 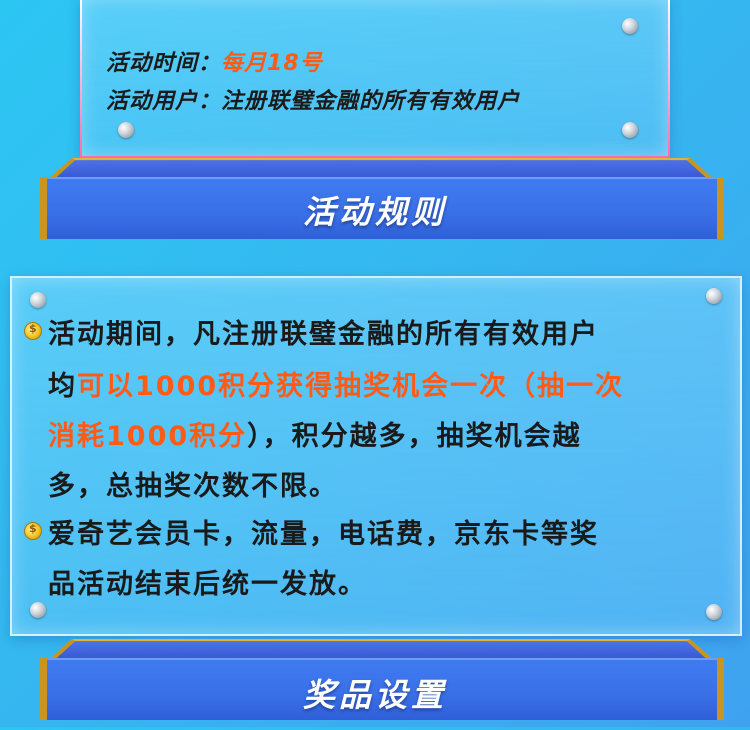 What do you see at coordinates (371, 101) in the screenshot?
I see `activity-users-value: 注册联璧金融的所有有效用户` at bounding box center [371, 101].